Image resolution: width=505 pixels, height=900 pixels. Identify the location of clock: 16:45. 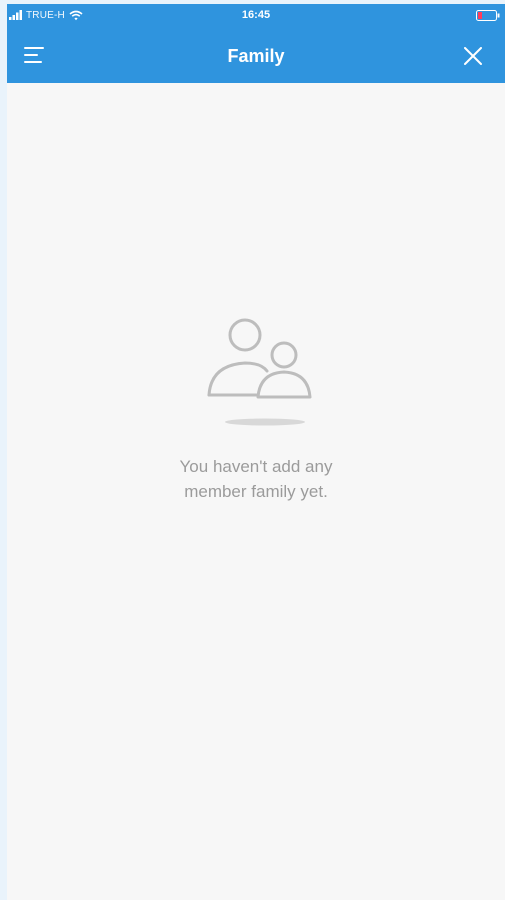
(256, 15).